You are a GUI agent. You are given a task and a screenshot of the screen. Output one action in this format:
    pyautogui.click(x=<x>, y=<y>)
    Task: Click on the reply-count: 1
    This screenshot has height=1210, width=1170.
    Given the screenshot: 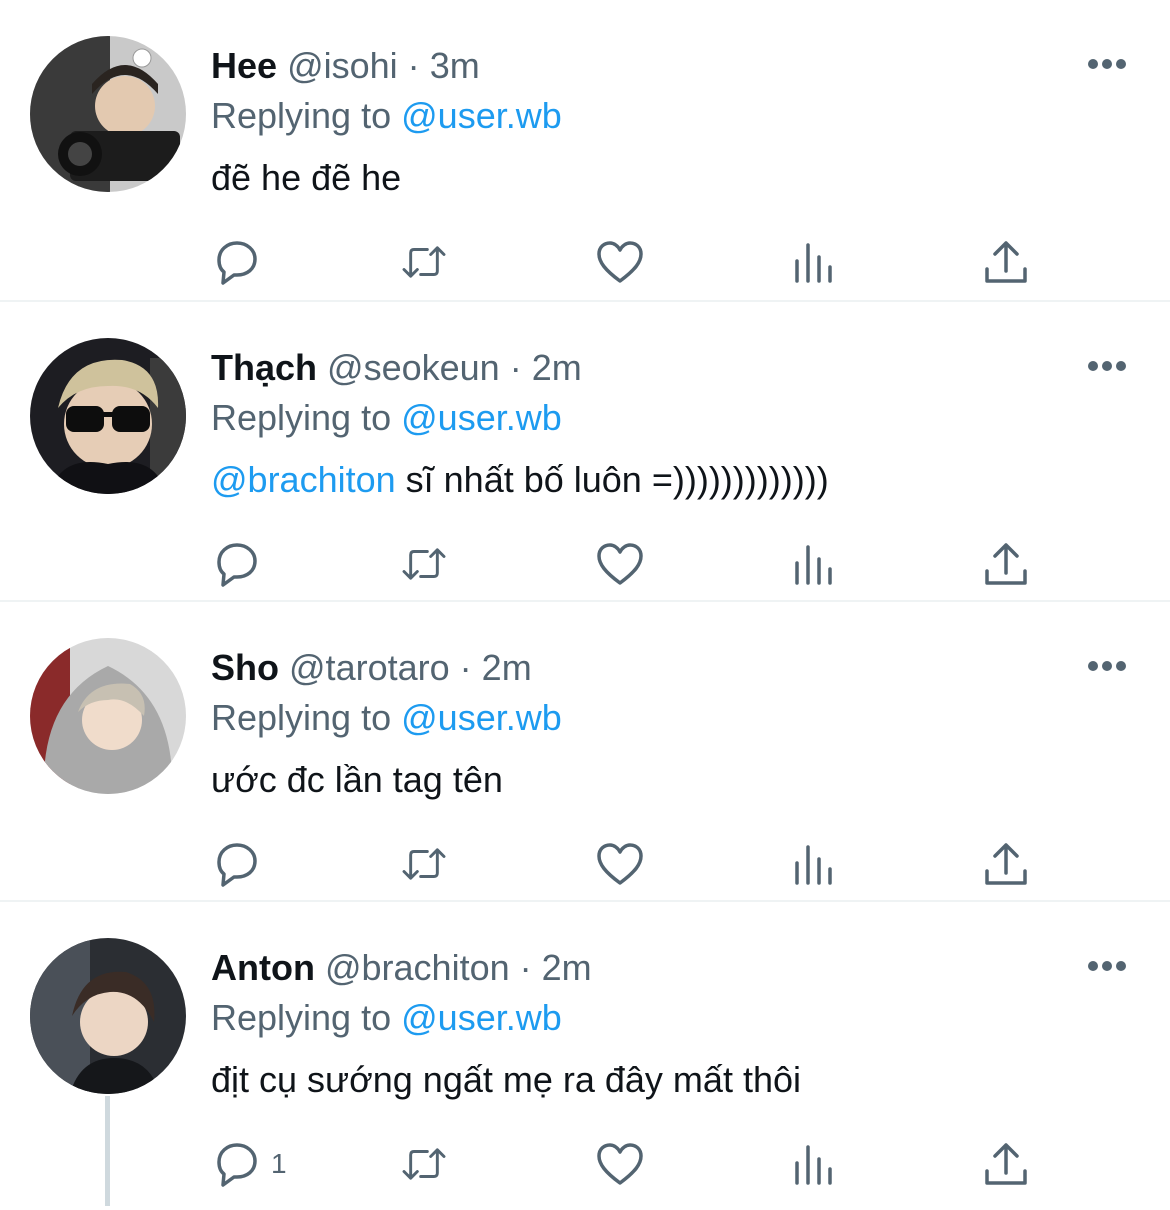 What is the action you would take?
    pyautogui.click(x=279, y=1163)
    